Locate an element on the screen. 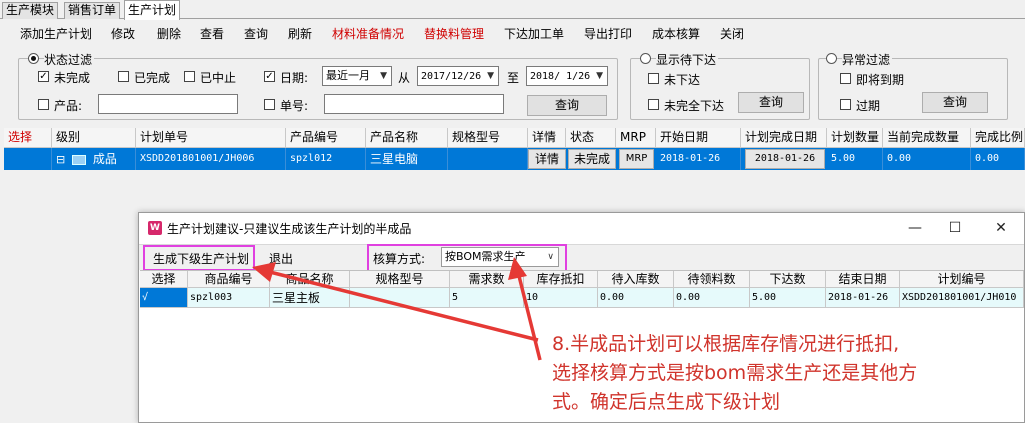 The height and width of the screenshot is (423, 1025). stock-deduct-cell: 10 is located at coordinates (561, 298).